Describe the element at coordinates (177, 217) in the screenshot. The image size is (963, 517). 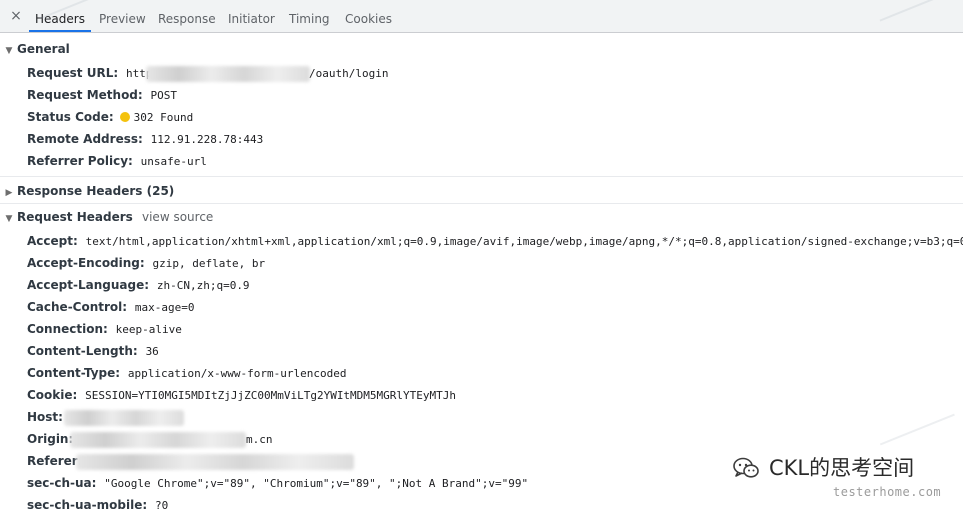
I see `view-source-link: view source` at that location.